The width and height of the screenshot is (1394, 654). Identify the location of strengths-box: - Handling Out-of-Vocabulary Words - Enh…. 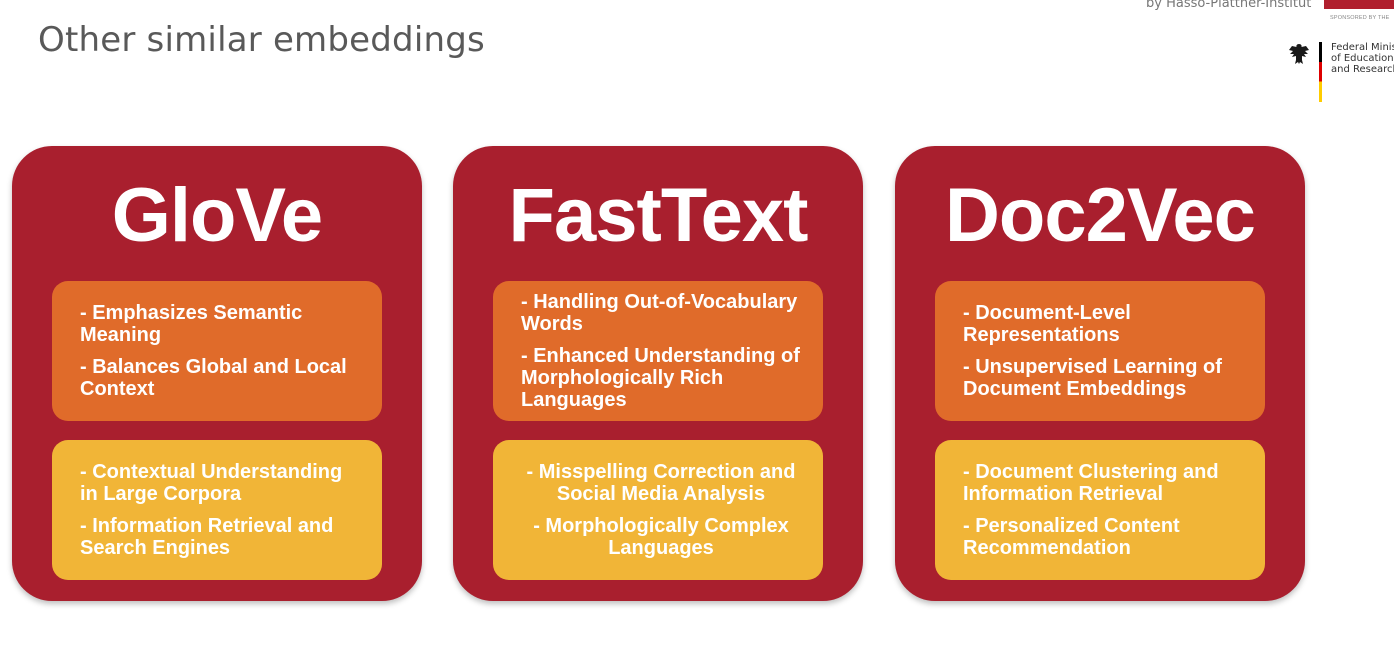
(658, 351).